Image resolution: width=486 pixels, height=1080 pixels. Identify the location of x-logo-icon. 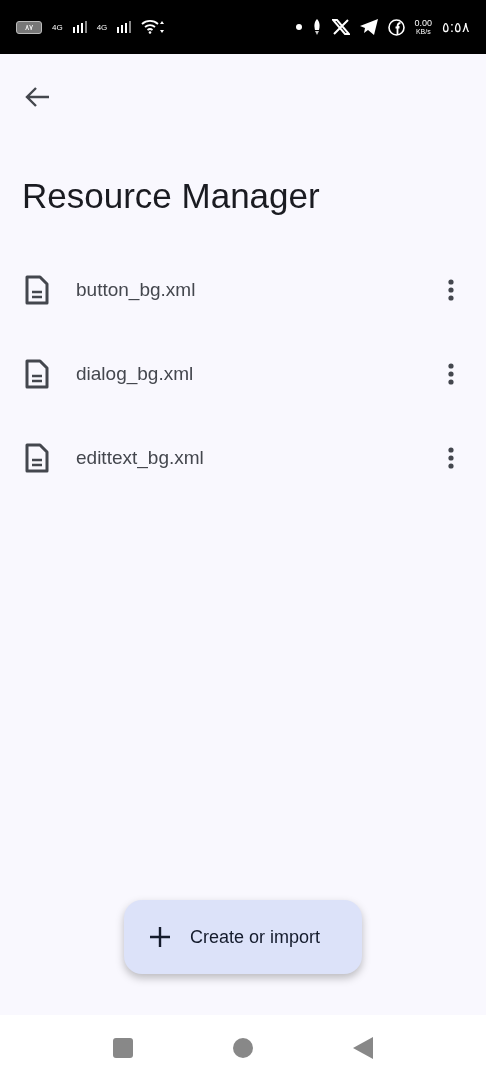
(340, 27).